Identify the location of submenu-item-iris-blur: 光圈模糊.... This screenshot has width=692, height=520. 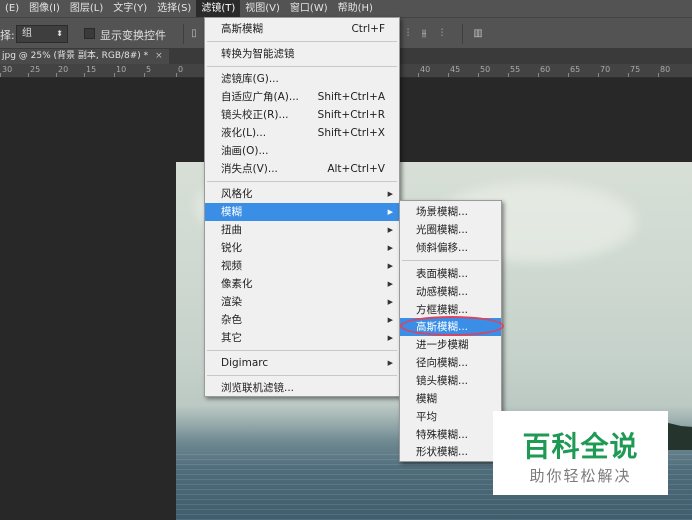
(450, 230).